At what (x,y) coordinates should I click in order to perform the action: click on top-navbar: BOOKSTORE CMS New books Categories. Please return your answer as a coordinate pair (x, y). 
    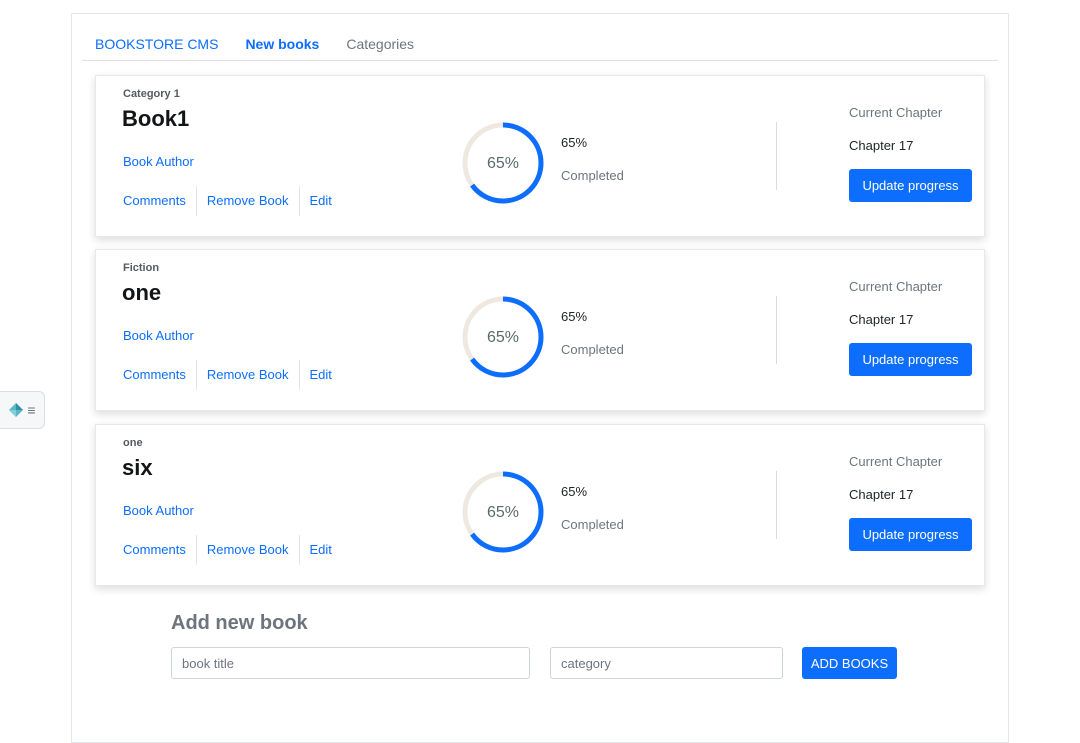
    Looking at the image, I should click on (540, 37).